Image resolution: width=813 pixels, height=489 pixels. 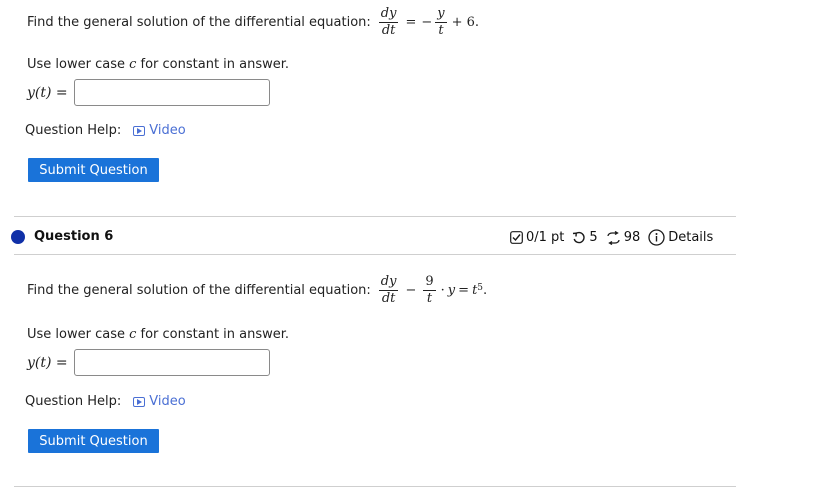 What do you see at coordinates (167, 130) in the screenshot?
I see `q5-video-label: Video` at bounding box center [167, 130].